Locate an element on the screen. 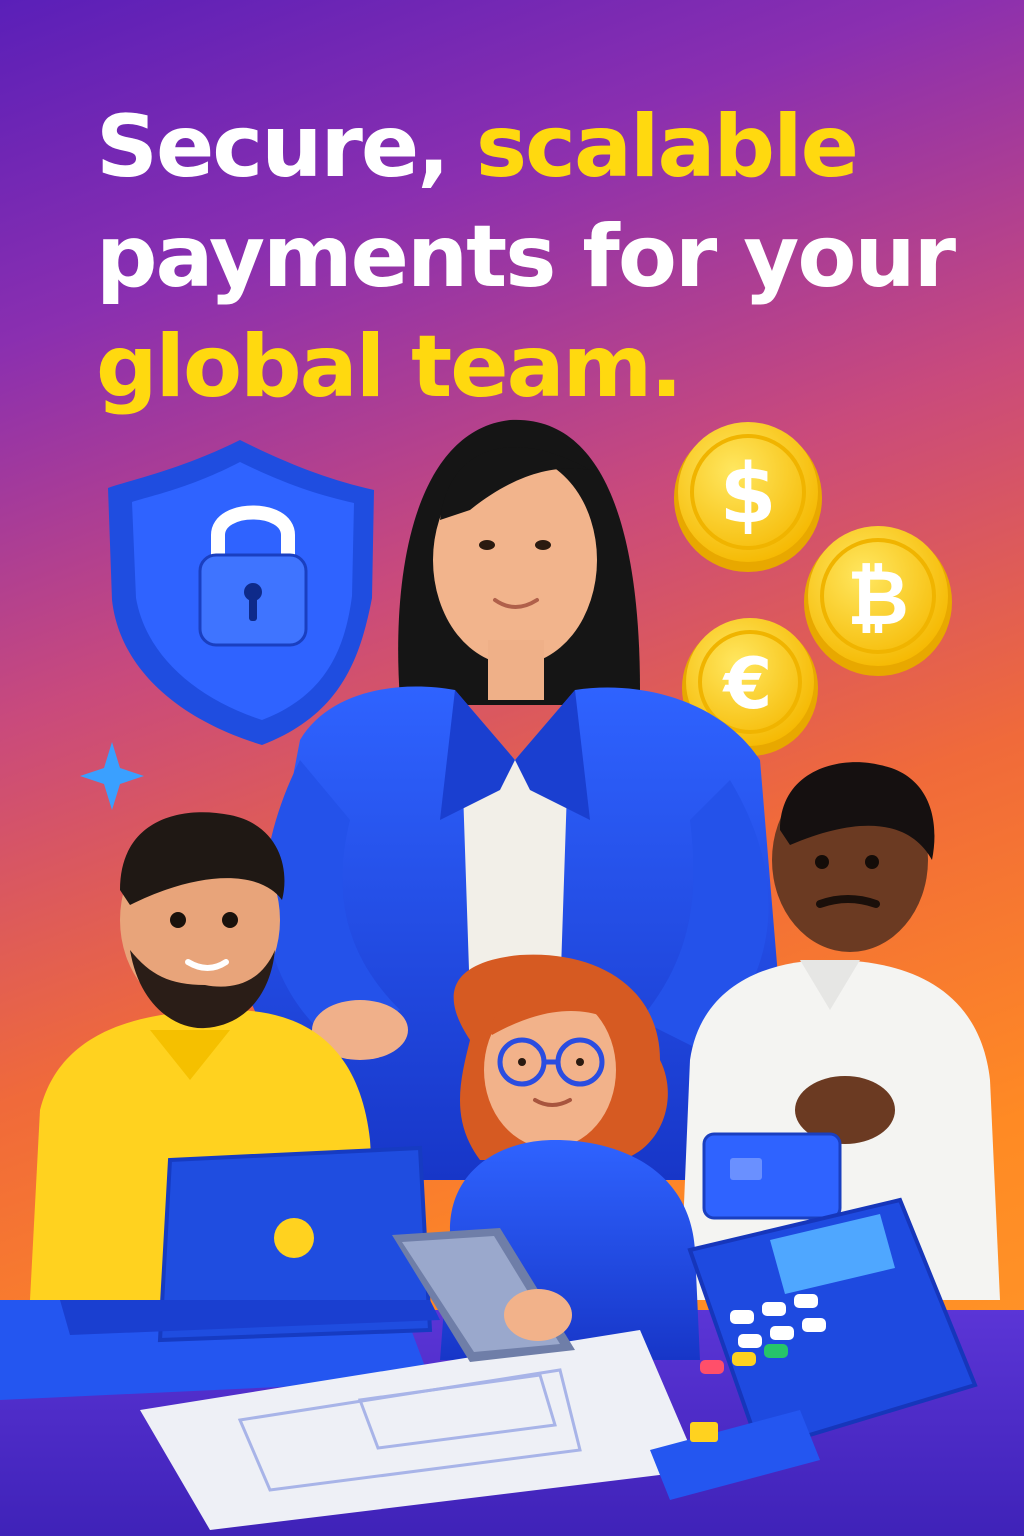 This screenshot has width=1024, height=1536. dollar-symbol: $ is located at coordinates (747, 494).